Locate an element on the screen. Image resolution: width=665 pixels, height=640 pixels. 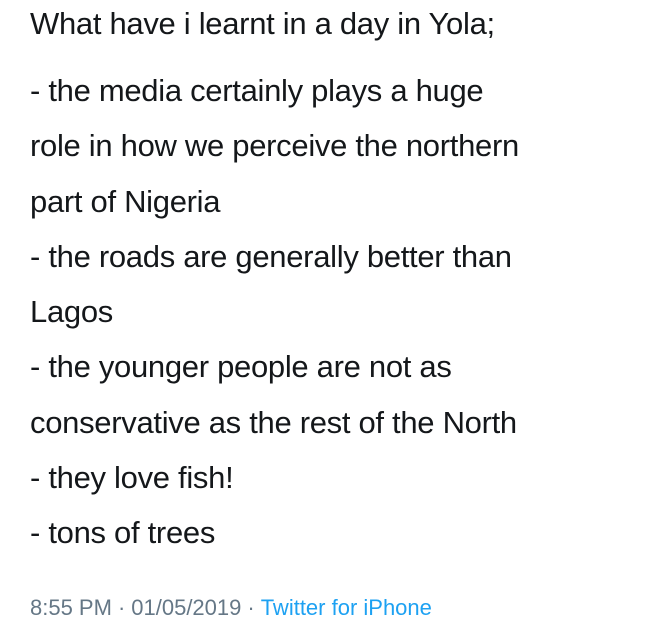
tweet-line: - the younger people are not as is located at coordinates (241, 367).